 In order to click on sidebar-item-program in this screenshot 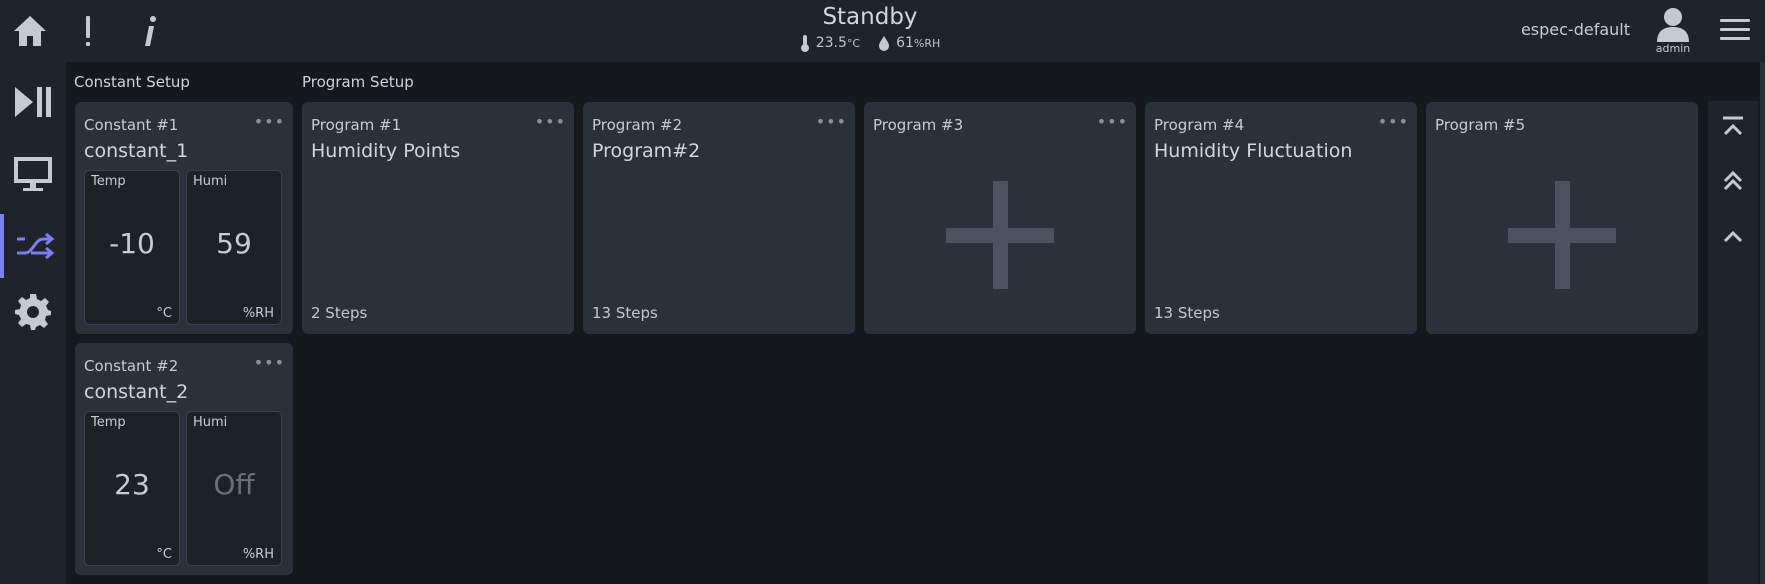, I will do `click(33, 246)`.